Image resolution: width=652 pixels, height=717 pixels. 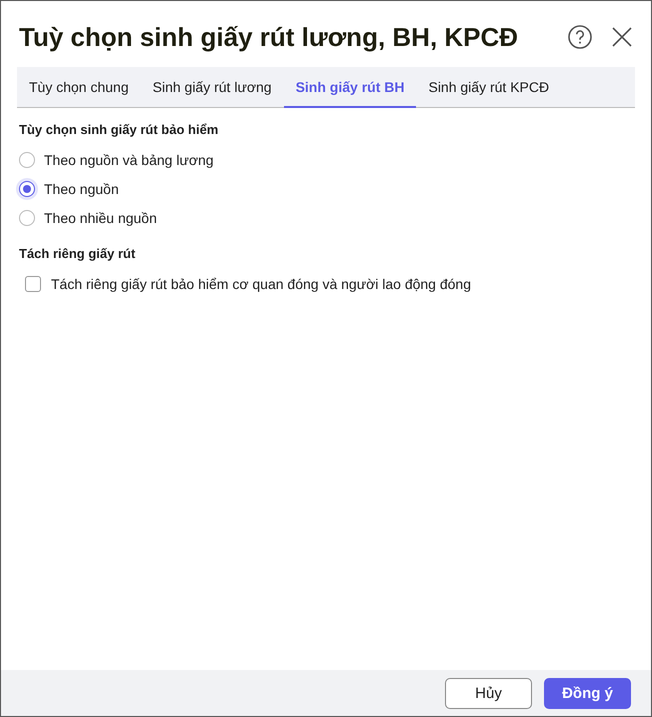 I want to click on tab: Tùy chọn chung, so click(x=79, y=87).